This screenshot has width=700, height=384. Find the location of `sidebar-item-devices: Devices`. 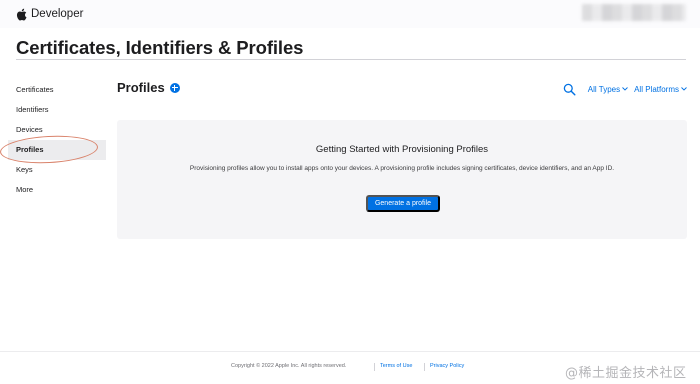

sidebar-item-devices: Devices is located at coordinates (57, 130).